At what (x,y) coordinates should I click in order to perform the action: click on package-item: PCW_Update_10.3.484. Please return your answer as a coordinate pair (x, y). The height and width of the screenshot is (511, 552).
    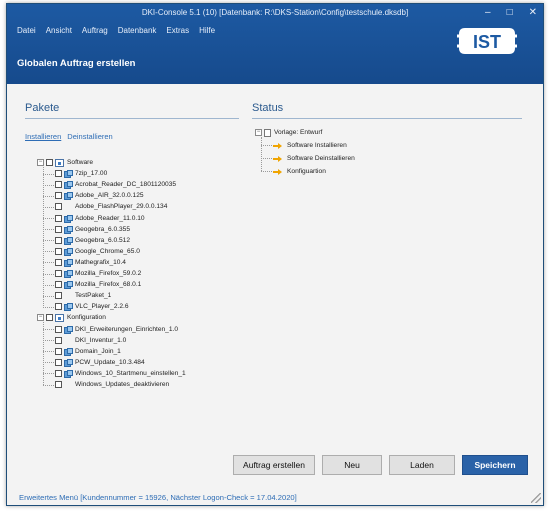
    Looking at the image, I should click on (100, 362).